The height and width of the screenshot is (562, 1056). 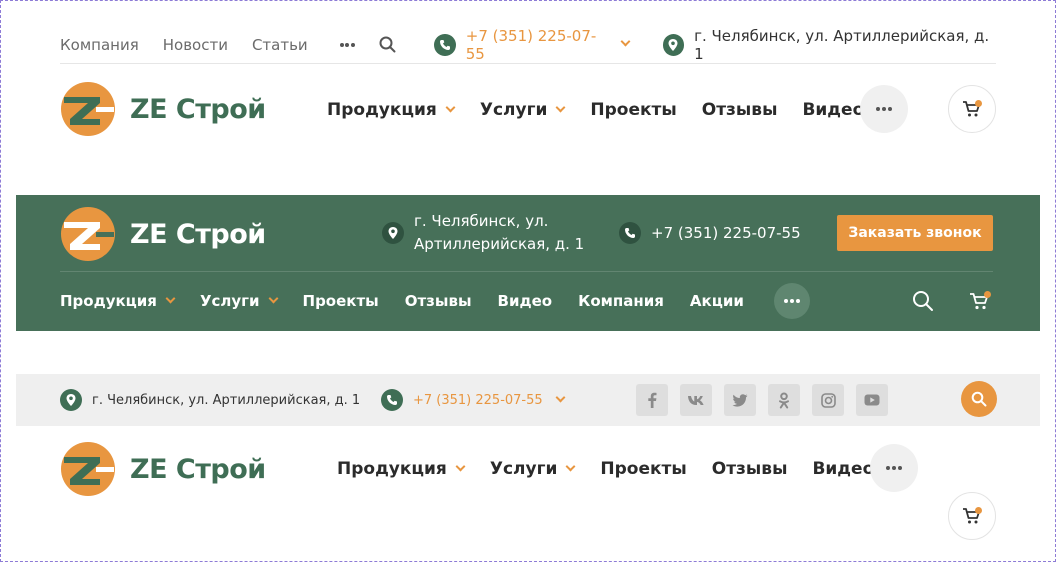 I want to click on header3-address: г. Челябинск, ул. Артиллерийская, д. 1, so click(x=210, y=400).